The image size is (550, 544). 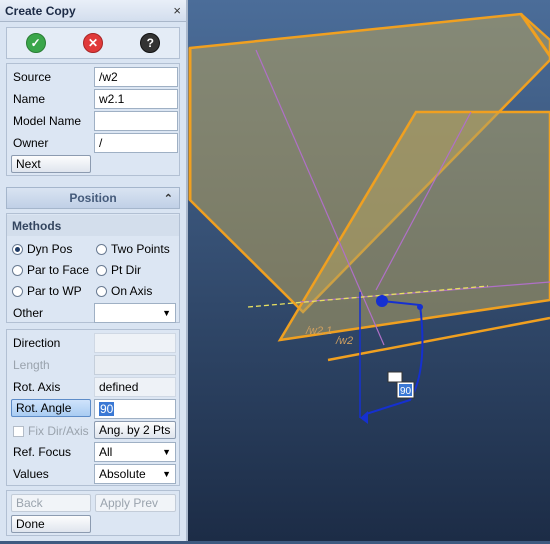 What do you see at coordinates (31, 473) in the screenshot?
I see `values-label: Values` at bounding box center [31, 473].